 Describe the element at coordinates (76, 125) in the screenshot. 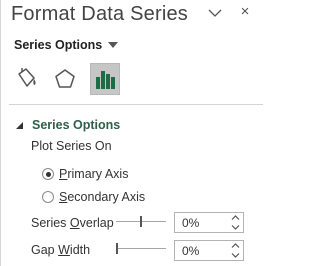

I see `section-title: Series Options` at that location.